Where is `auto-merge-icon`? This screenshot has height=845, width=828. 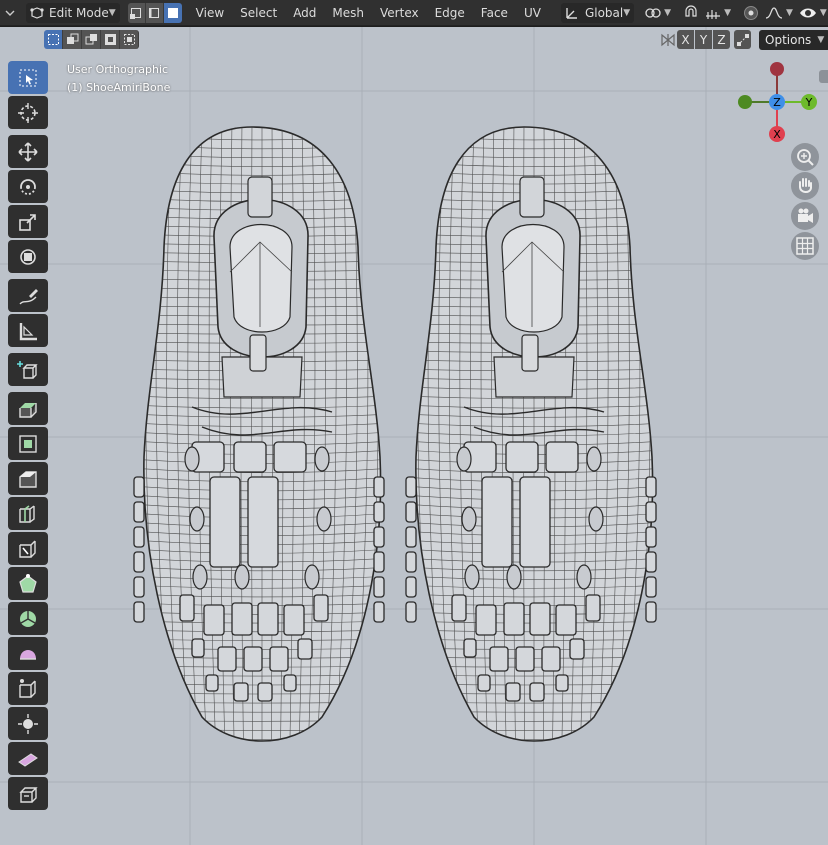 auto-merge-icon is located at coordinates (667, 39).